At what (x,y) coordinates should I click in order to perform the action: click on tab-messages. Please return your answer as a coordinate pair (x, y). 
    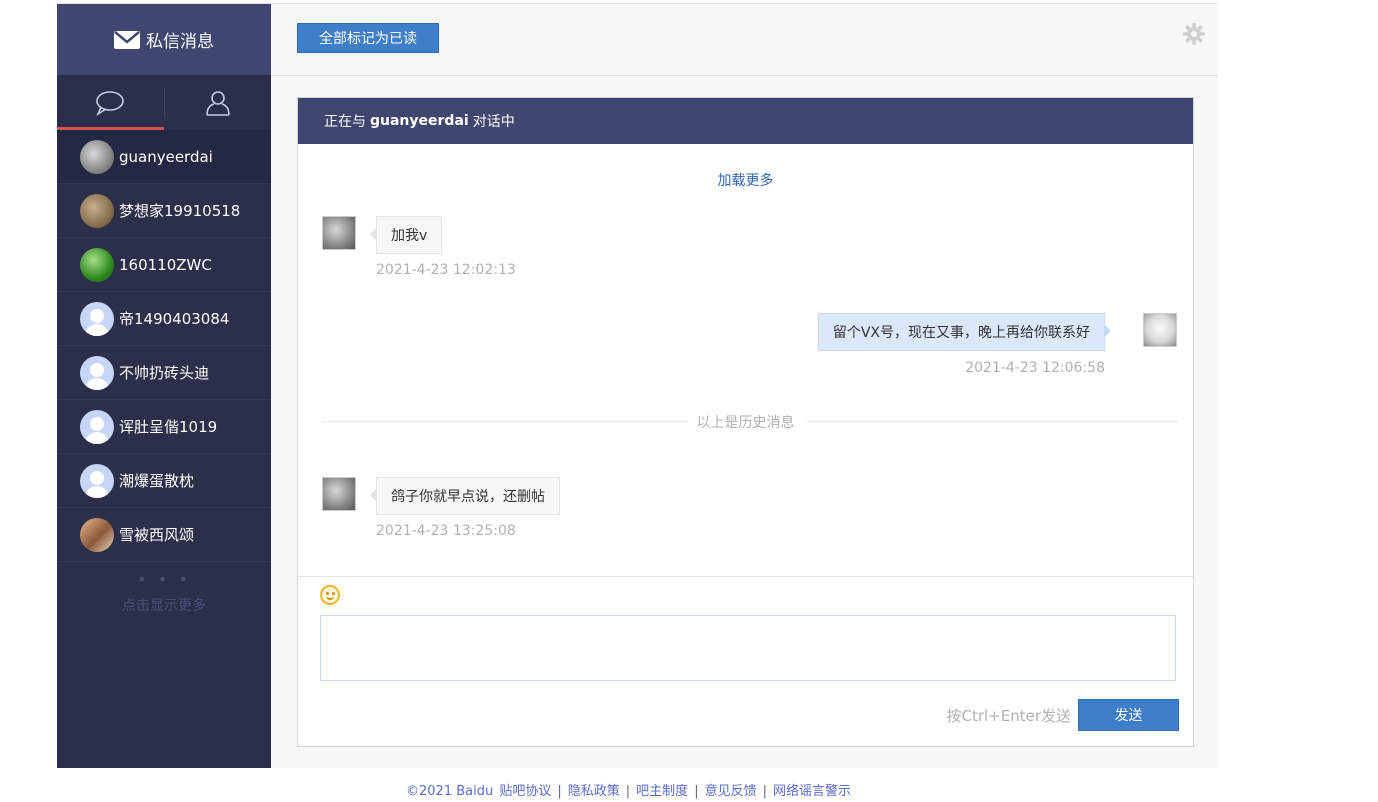
    Looking at the image, I should click on (110, 102).